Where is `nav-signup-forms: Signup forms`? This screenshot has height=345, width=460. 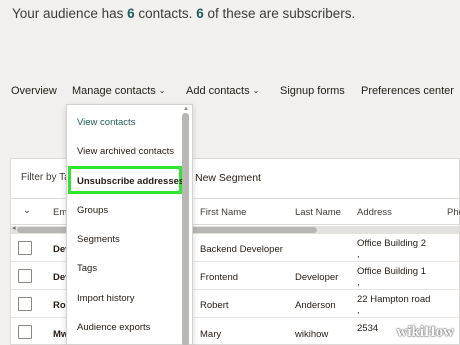
nav-signup-forms: Signup forms is located at coordinates (312, 91).